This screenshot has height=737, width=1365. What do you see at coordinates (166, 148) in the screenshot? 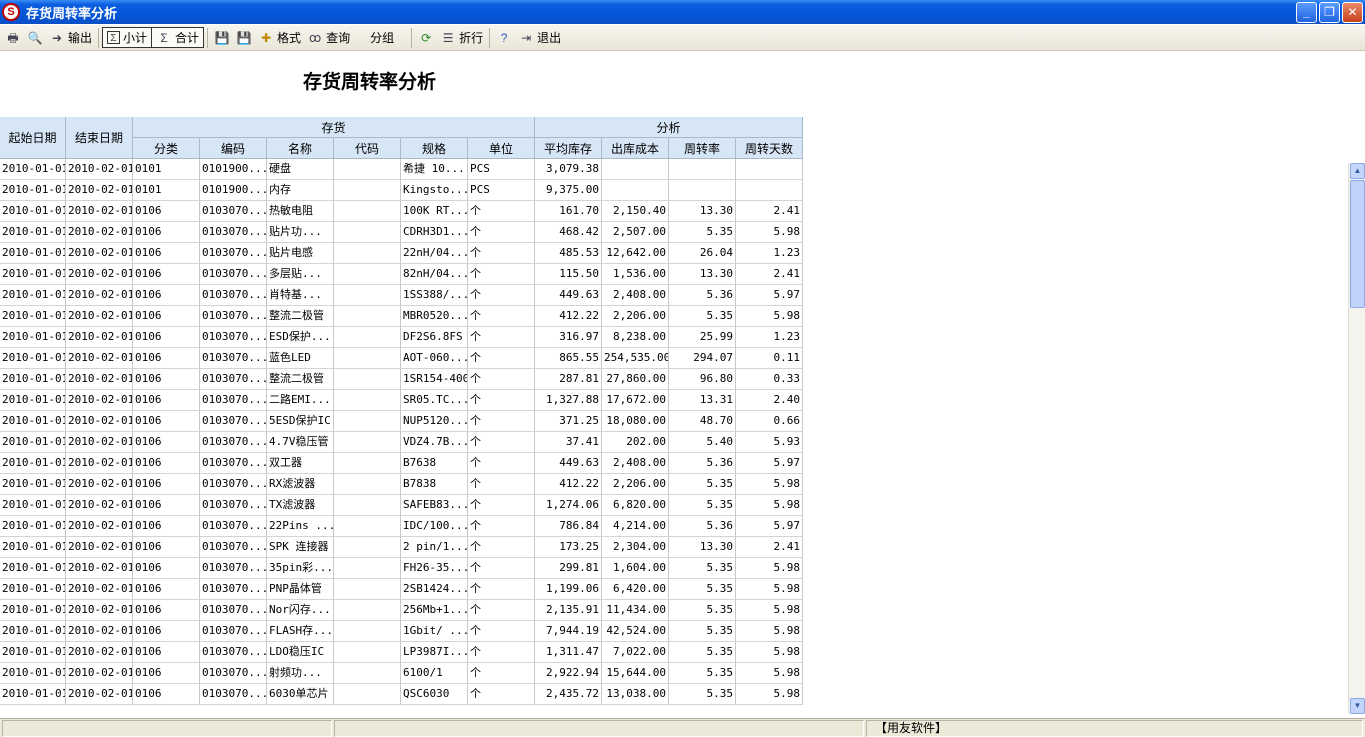
I see `col-header-category: 分类` at bounding box center [166, 148].